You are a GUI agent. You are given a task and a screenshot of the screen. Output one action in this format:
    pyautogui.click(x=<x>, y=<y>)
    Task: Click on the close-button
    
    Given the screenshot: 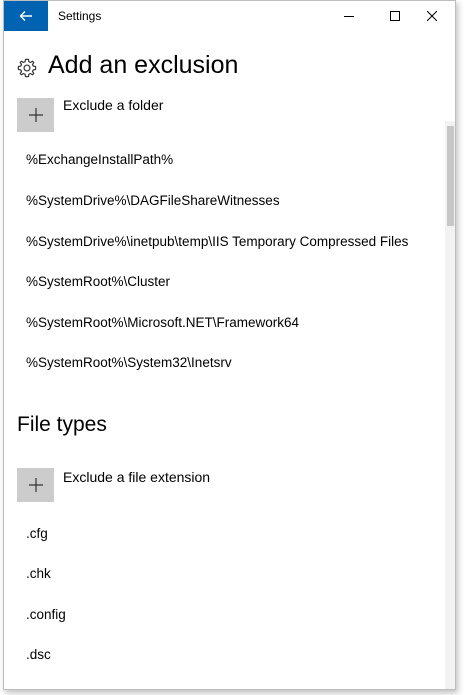 What is the action you would take?
    pyautogui.click(x=432, y=16)
    